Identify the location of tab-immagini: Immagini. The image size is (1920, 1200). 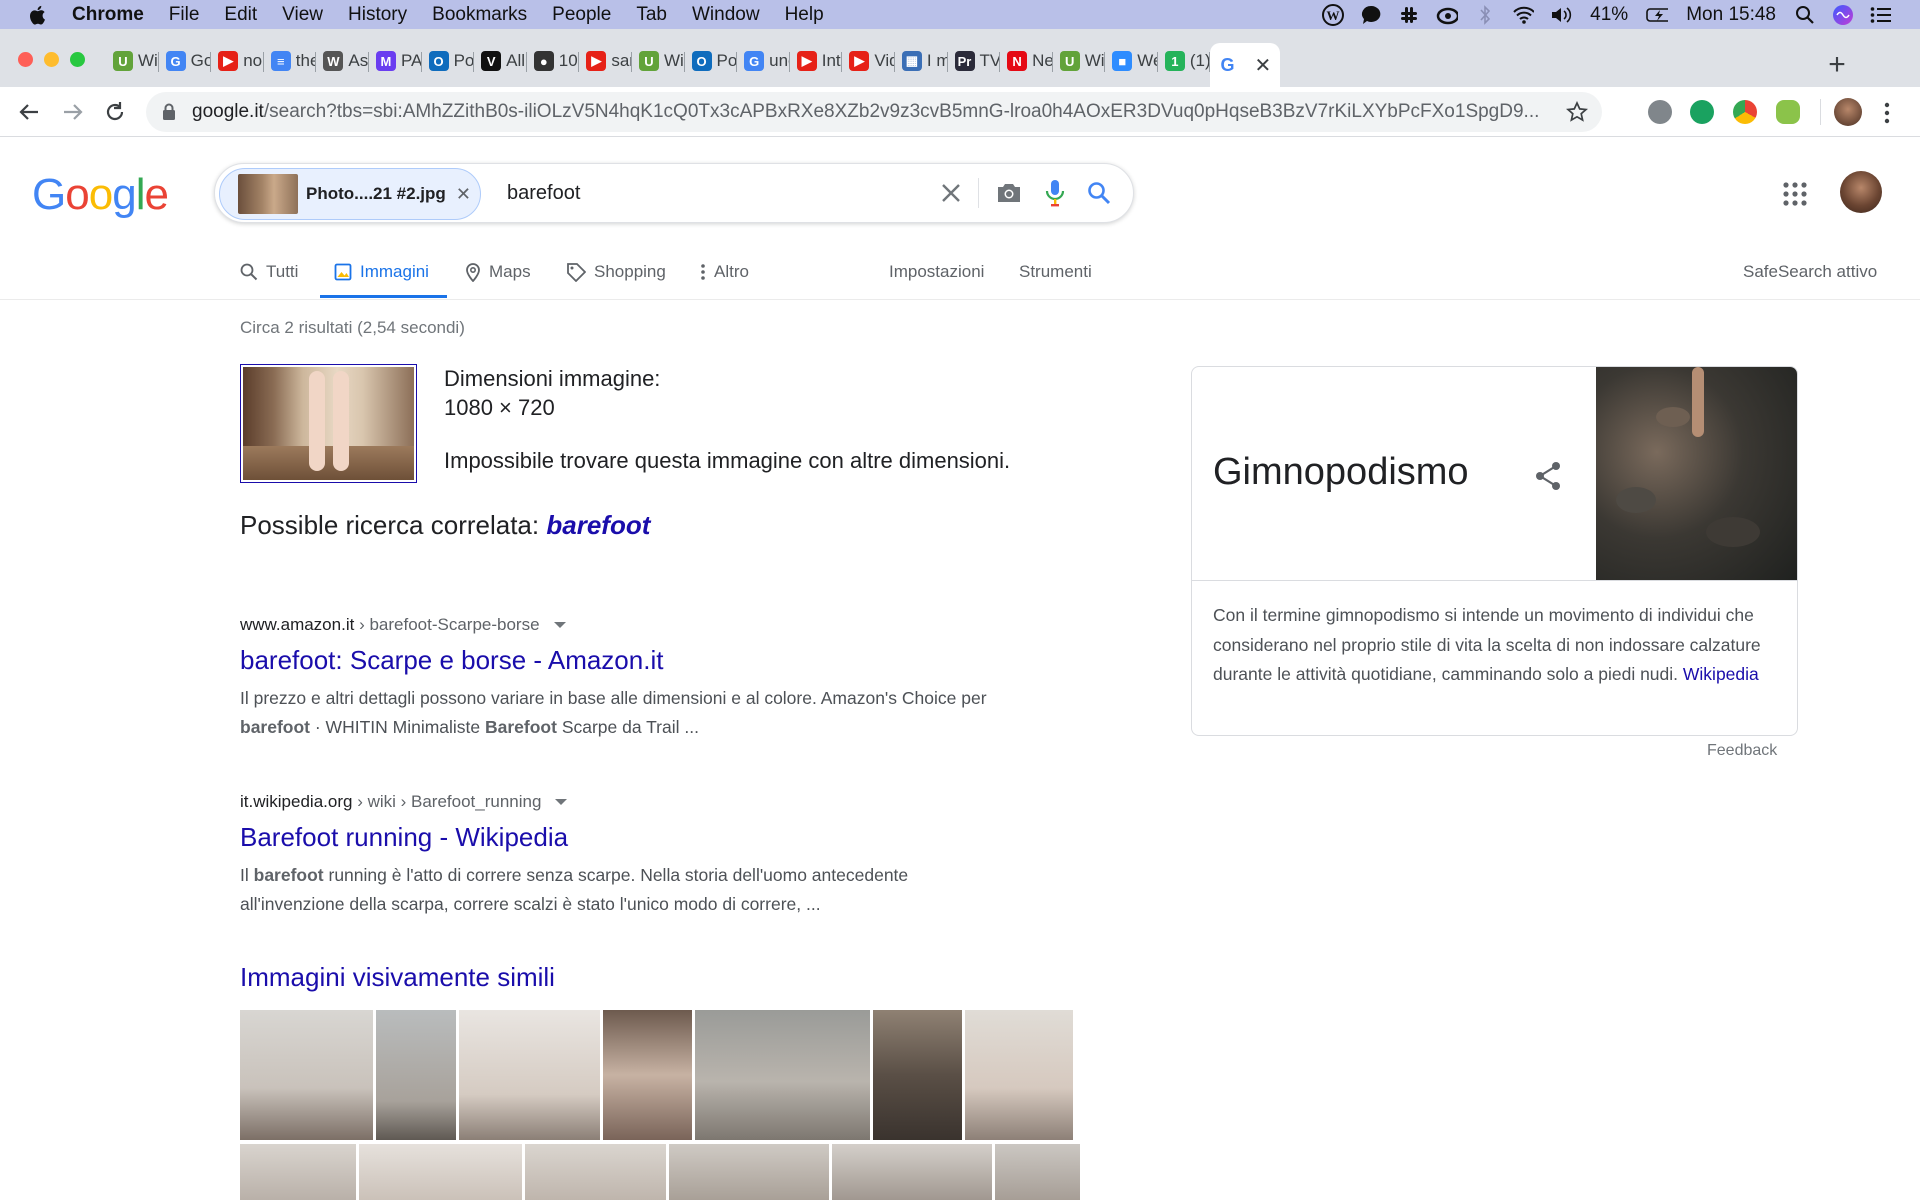
(381, 272).